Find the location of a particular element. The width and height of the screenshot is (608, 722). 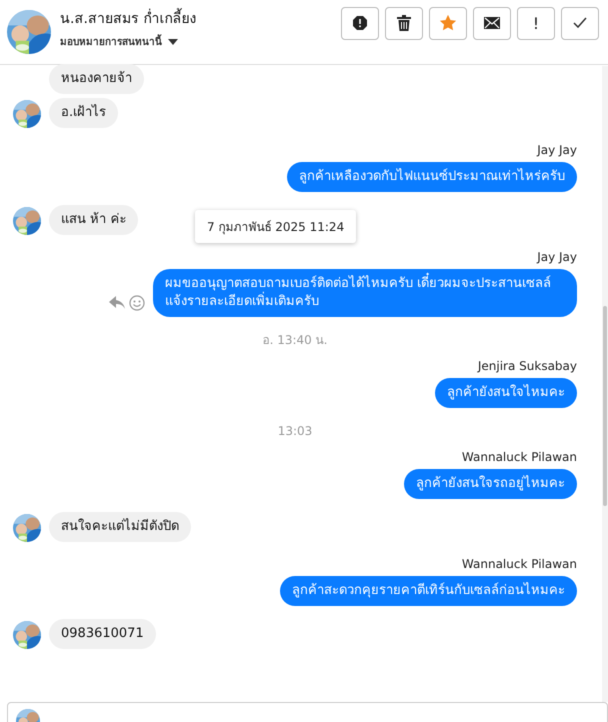

message-bubble: 0983610071 is located at coordinates (102, 634).